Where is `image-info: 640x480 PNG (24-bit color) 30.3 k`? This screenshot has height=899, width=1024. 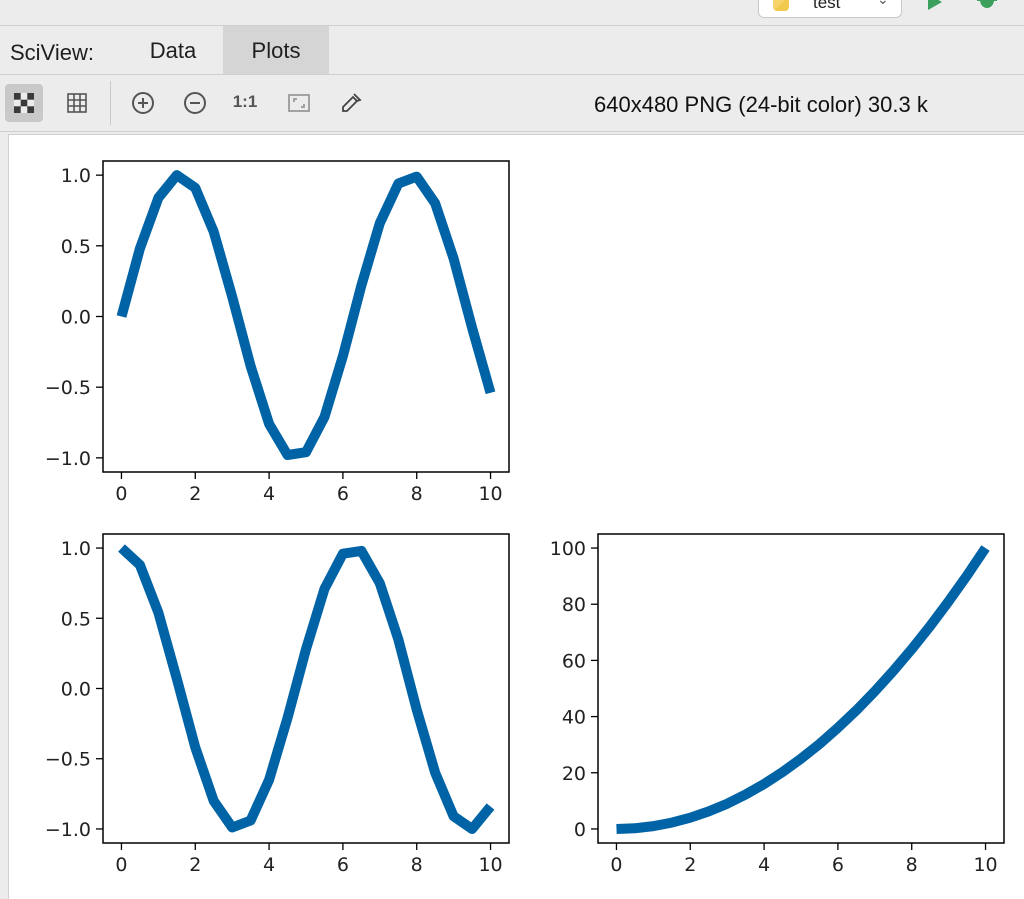
image-info: 640x480 PNG (24-bit color) 30.3 k is located at coordinates (761, 104).